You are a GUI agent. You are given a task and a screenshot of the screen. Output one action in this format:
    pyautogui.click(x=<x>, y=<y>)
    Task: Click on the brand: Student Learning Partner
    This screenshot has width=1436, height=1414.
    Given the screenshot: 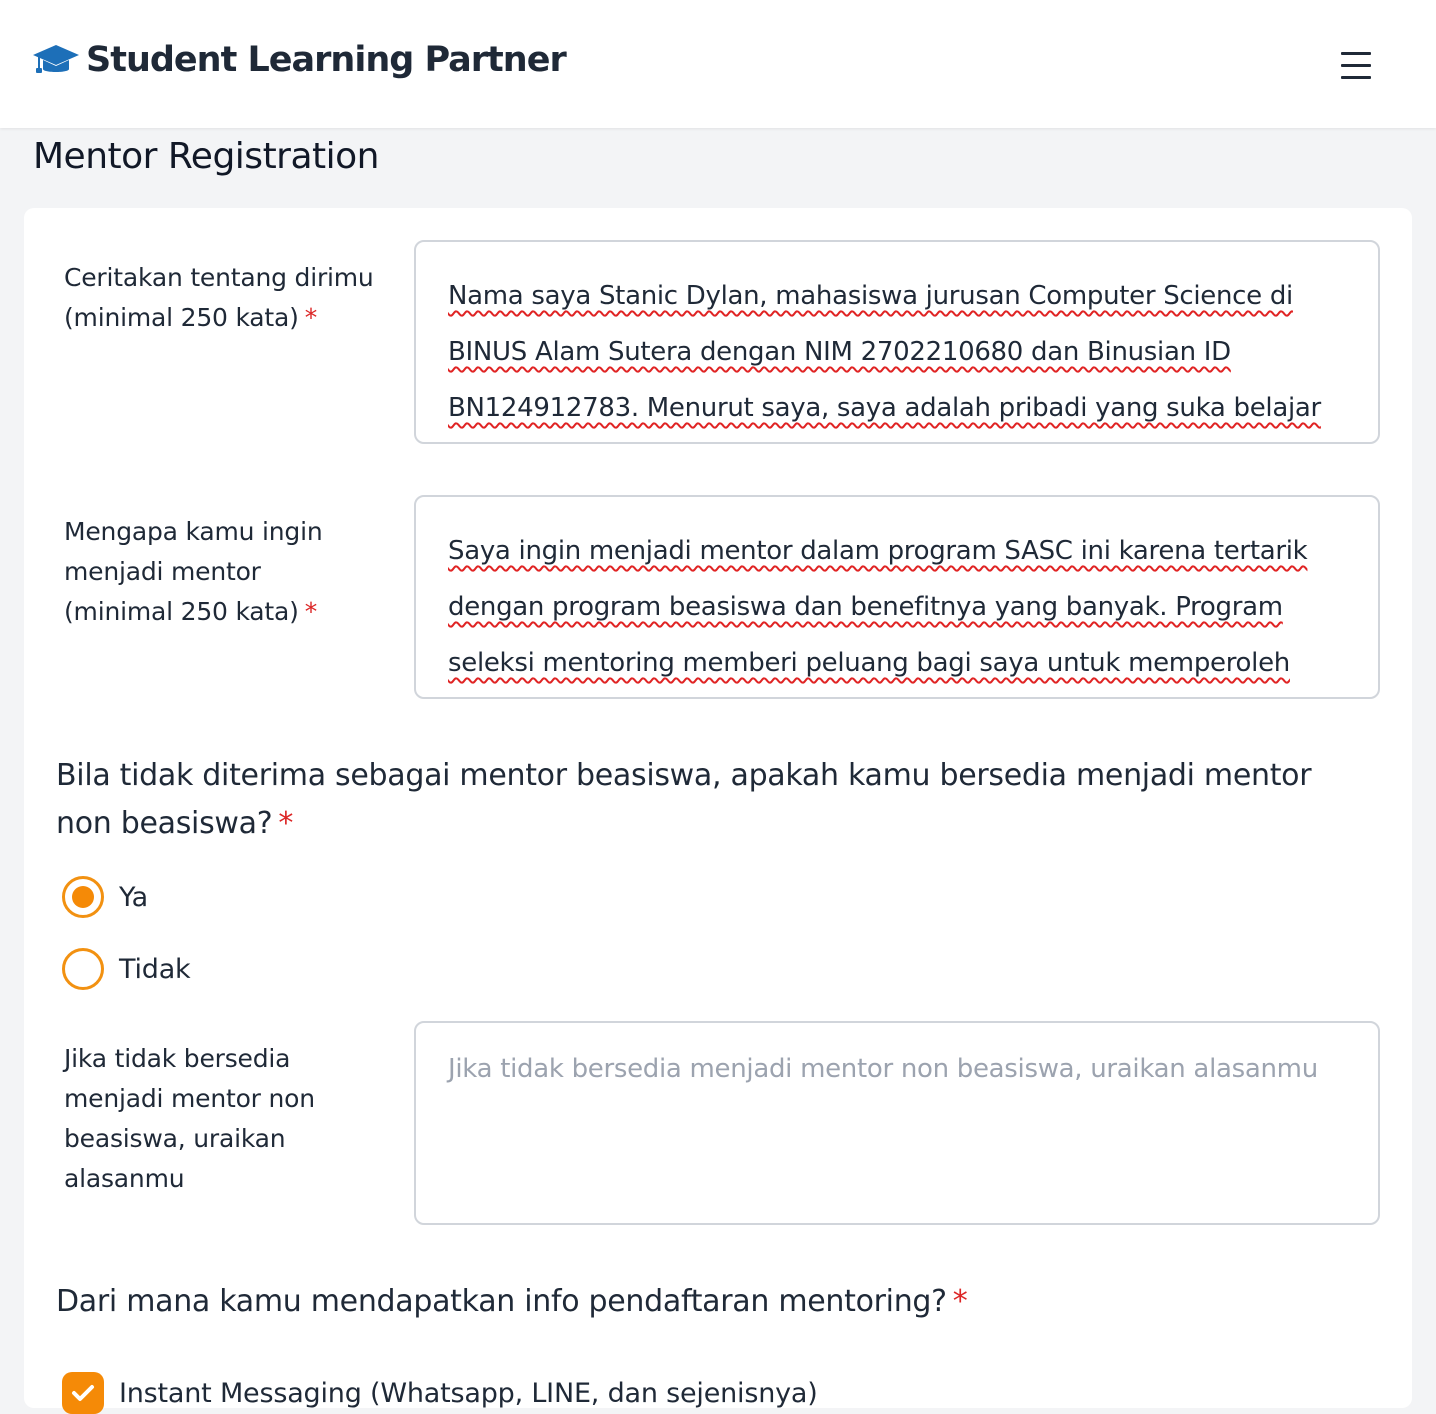 What is the action you would take?
    pyautogui.click(x=299, y=60)
    